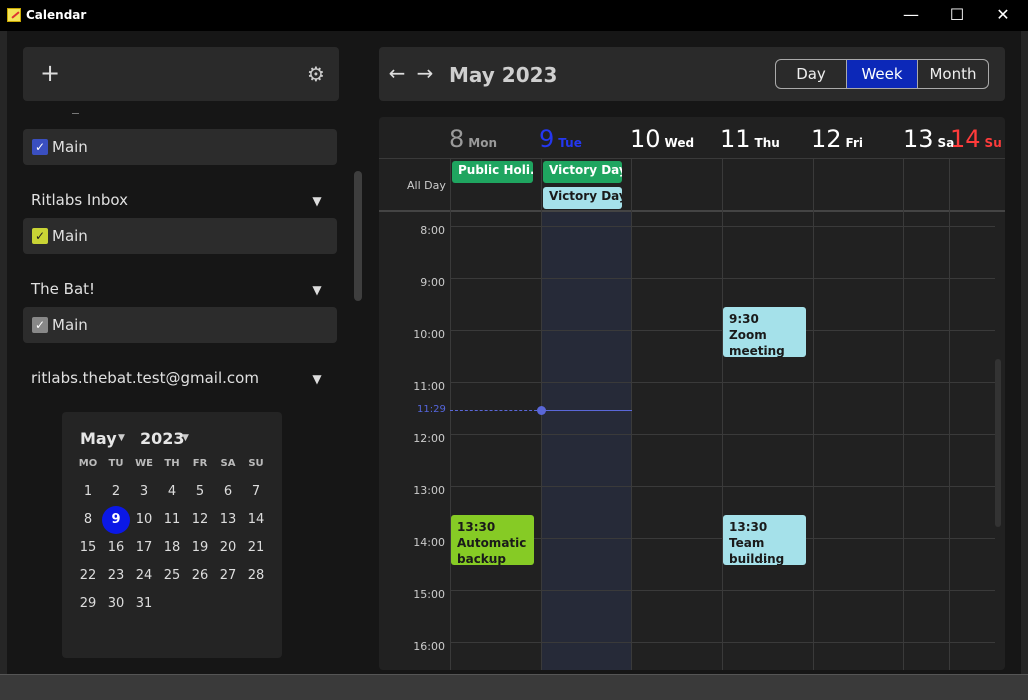  What do you see at coordinates (181, 74) in the screenshot?
I see `sidebar-toolbar: + ⚙` at bounding box center [181, 74].